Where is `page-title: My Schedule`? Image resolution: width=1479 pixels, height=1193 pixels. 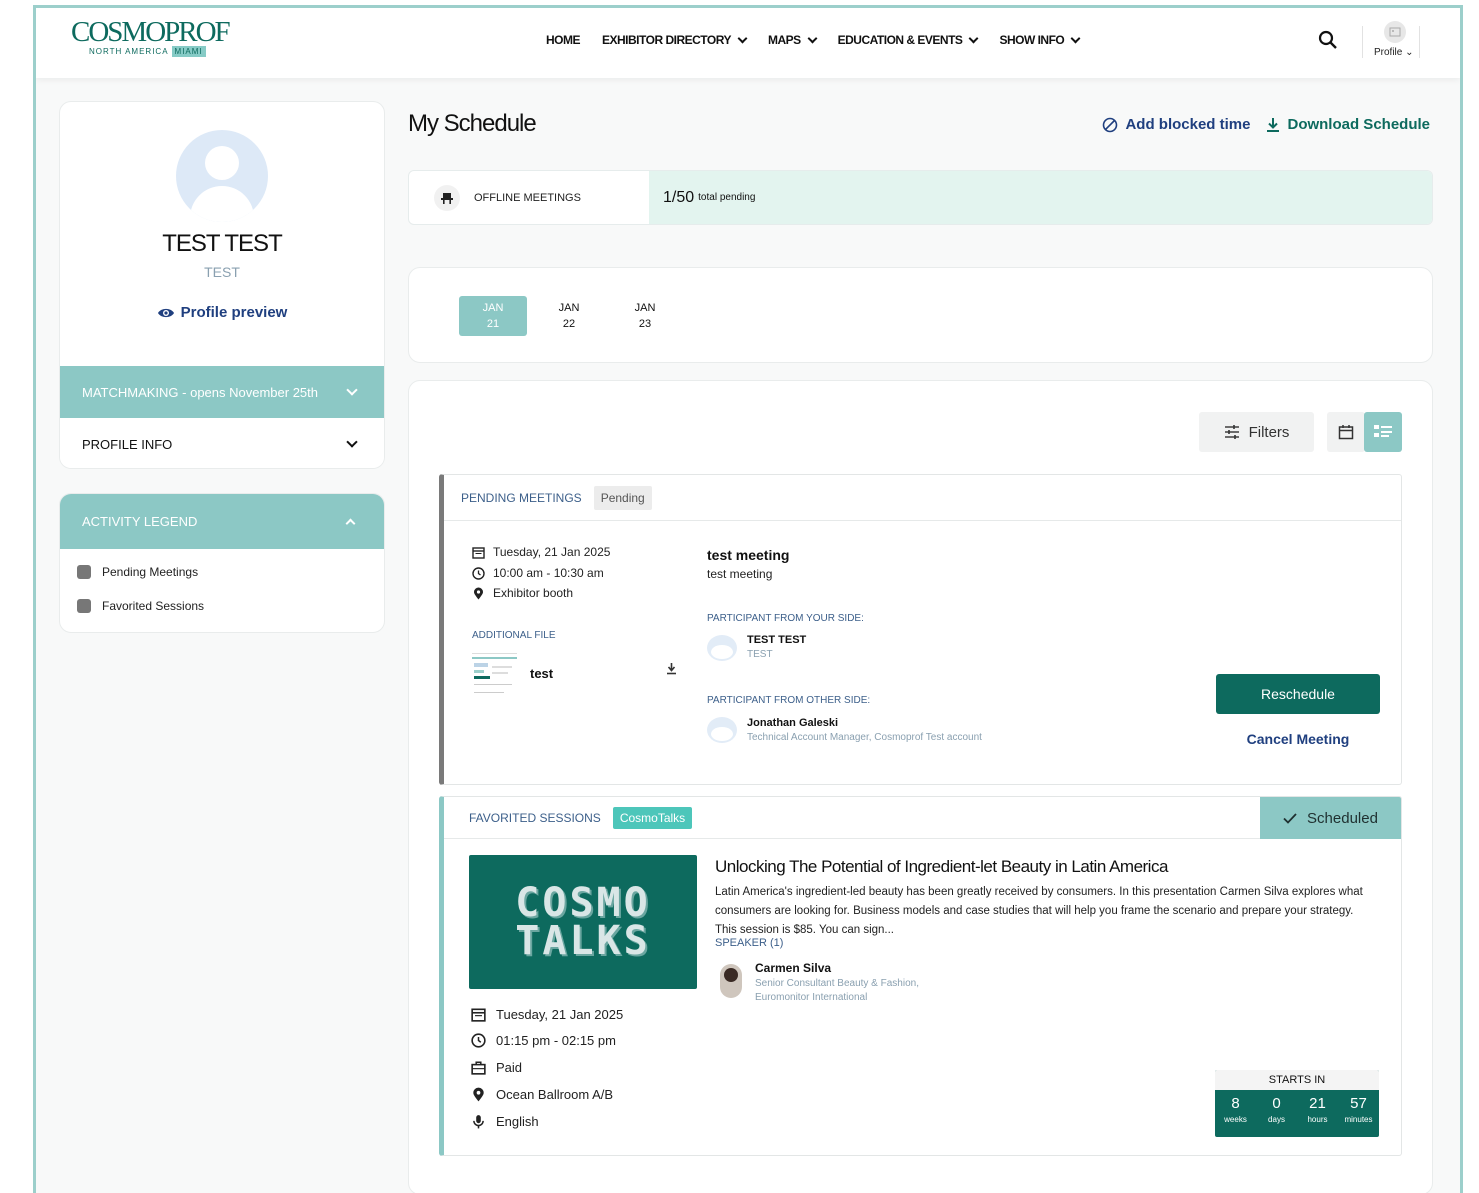
page-title: My Schedule is located at coordinates (472, 123).